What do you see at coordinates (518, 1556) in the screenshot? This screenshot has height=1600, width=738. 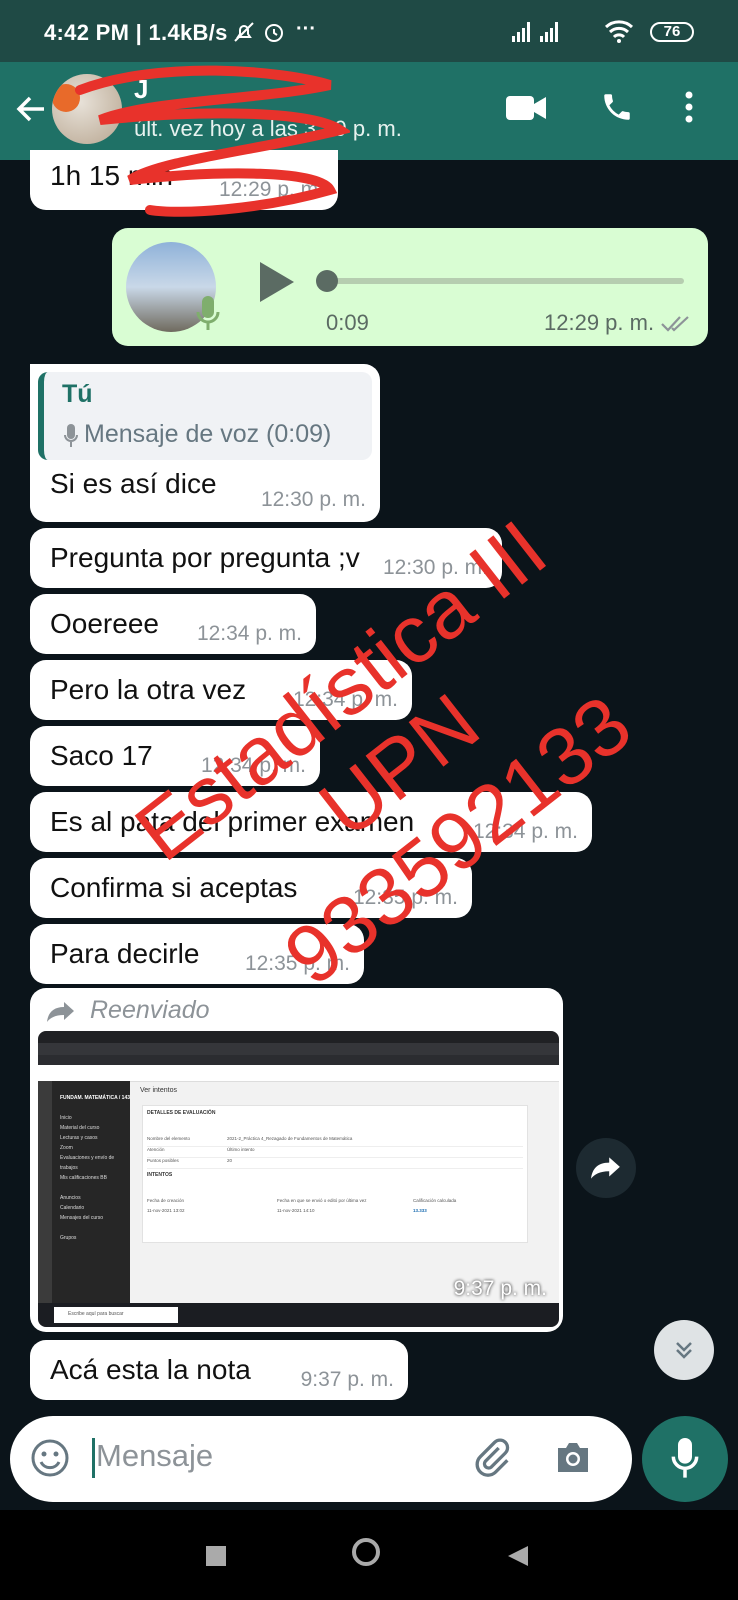 I see `back-nav-icon` at bounding box center [518, 1556].